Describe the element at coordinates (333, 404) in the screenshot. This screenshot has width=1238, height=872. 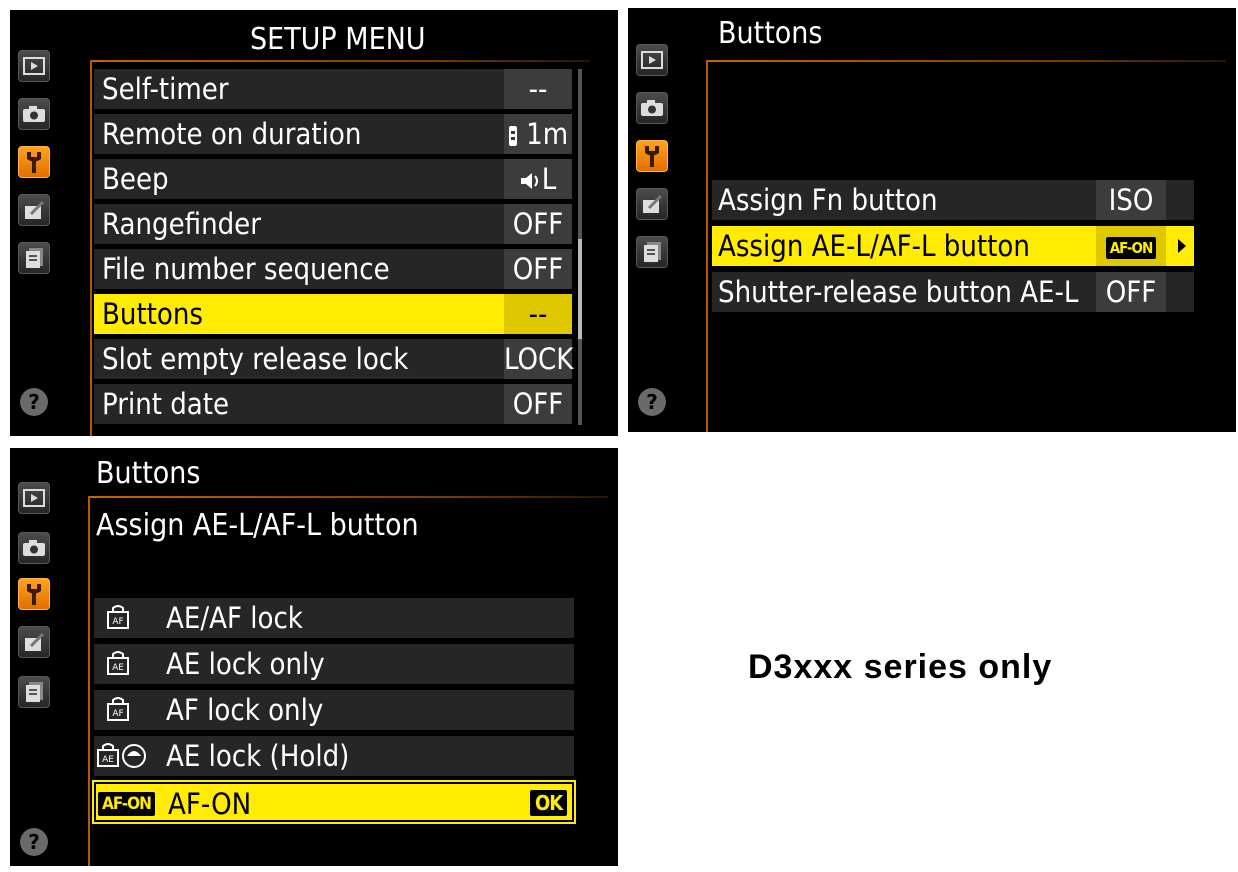
I see `menu-item-print-date: Print date OFF` at that location.